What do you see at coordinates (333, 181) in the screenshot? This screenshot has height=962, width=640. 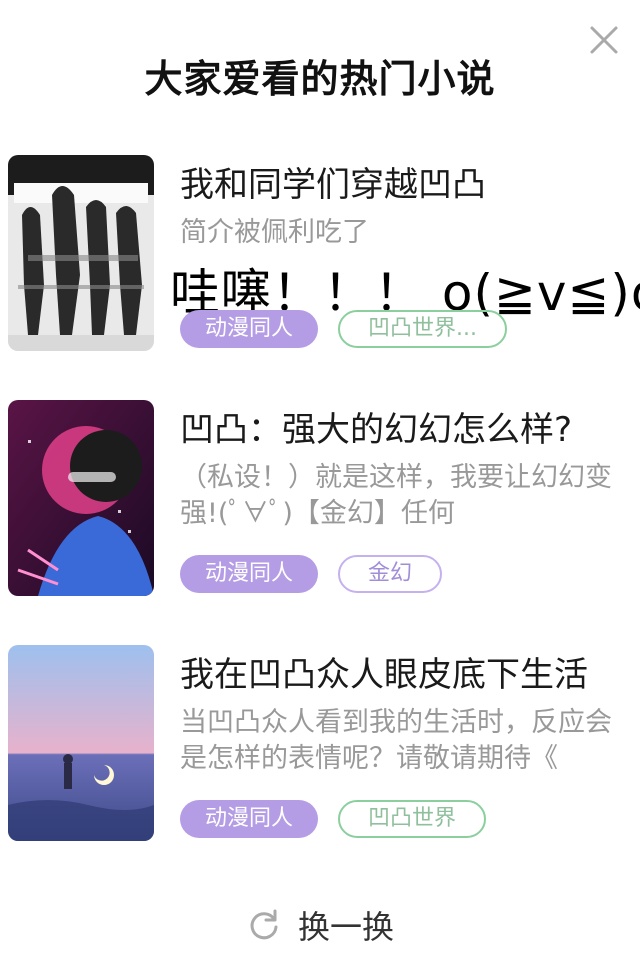 I see `book-title: 我和同学们穿越凹凸` at bounding box center [333, 181].